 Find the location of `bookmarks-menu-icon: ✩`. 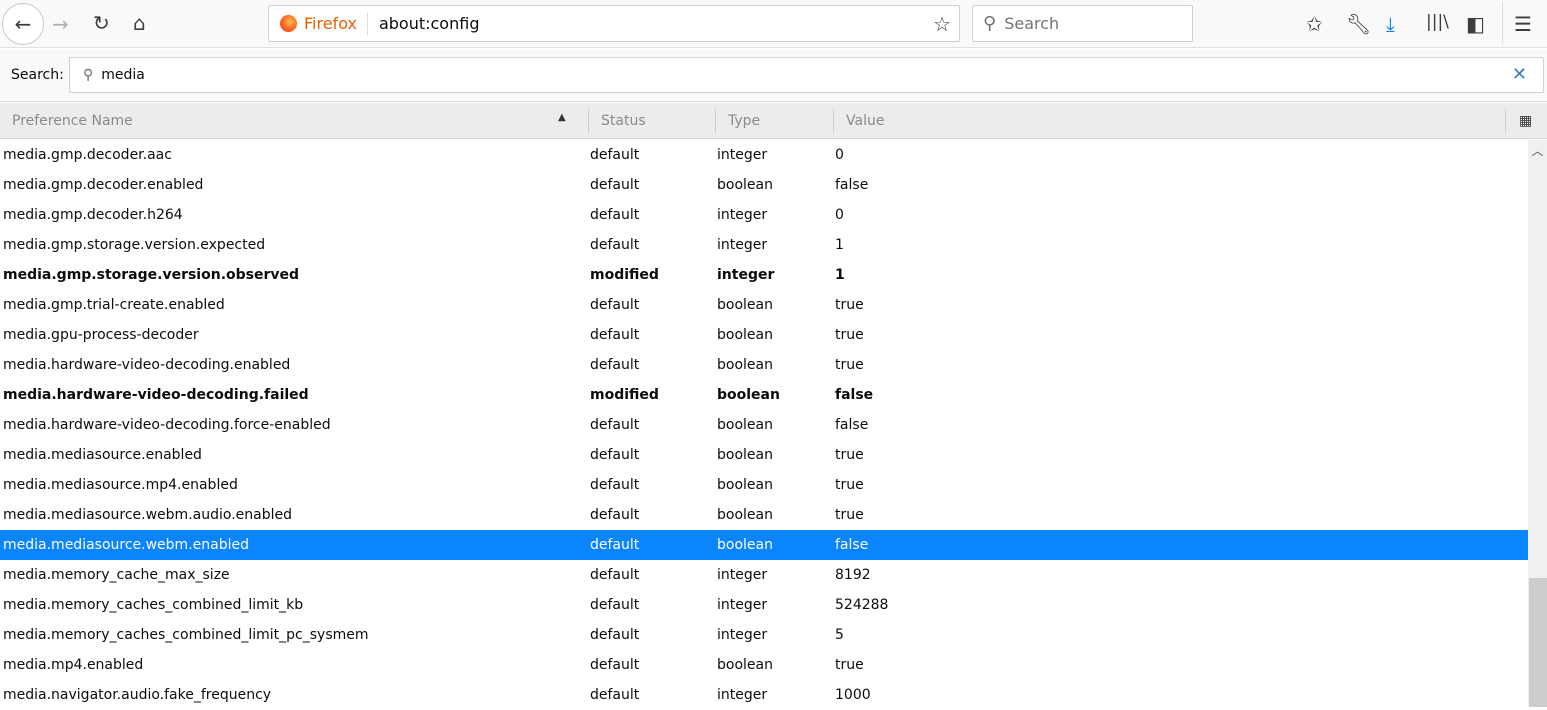

bookmarks-menu-icon: ✩ is located at coordinates (1314, 24).